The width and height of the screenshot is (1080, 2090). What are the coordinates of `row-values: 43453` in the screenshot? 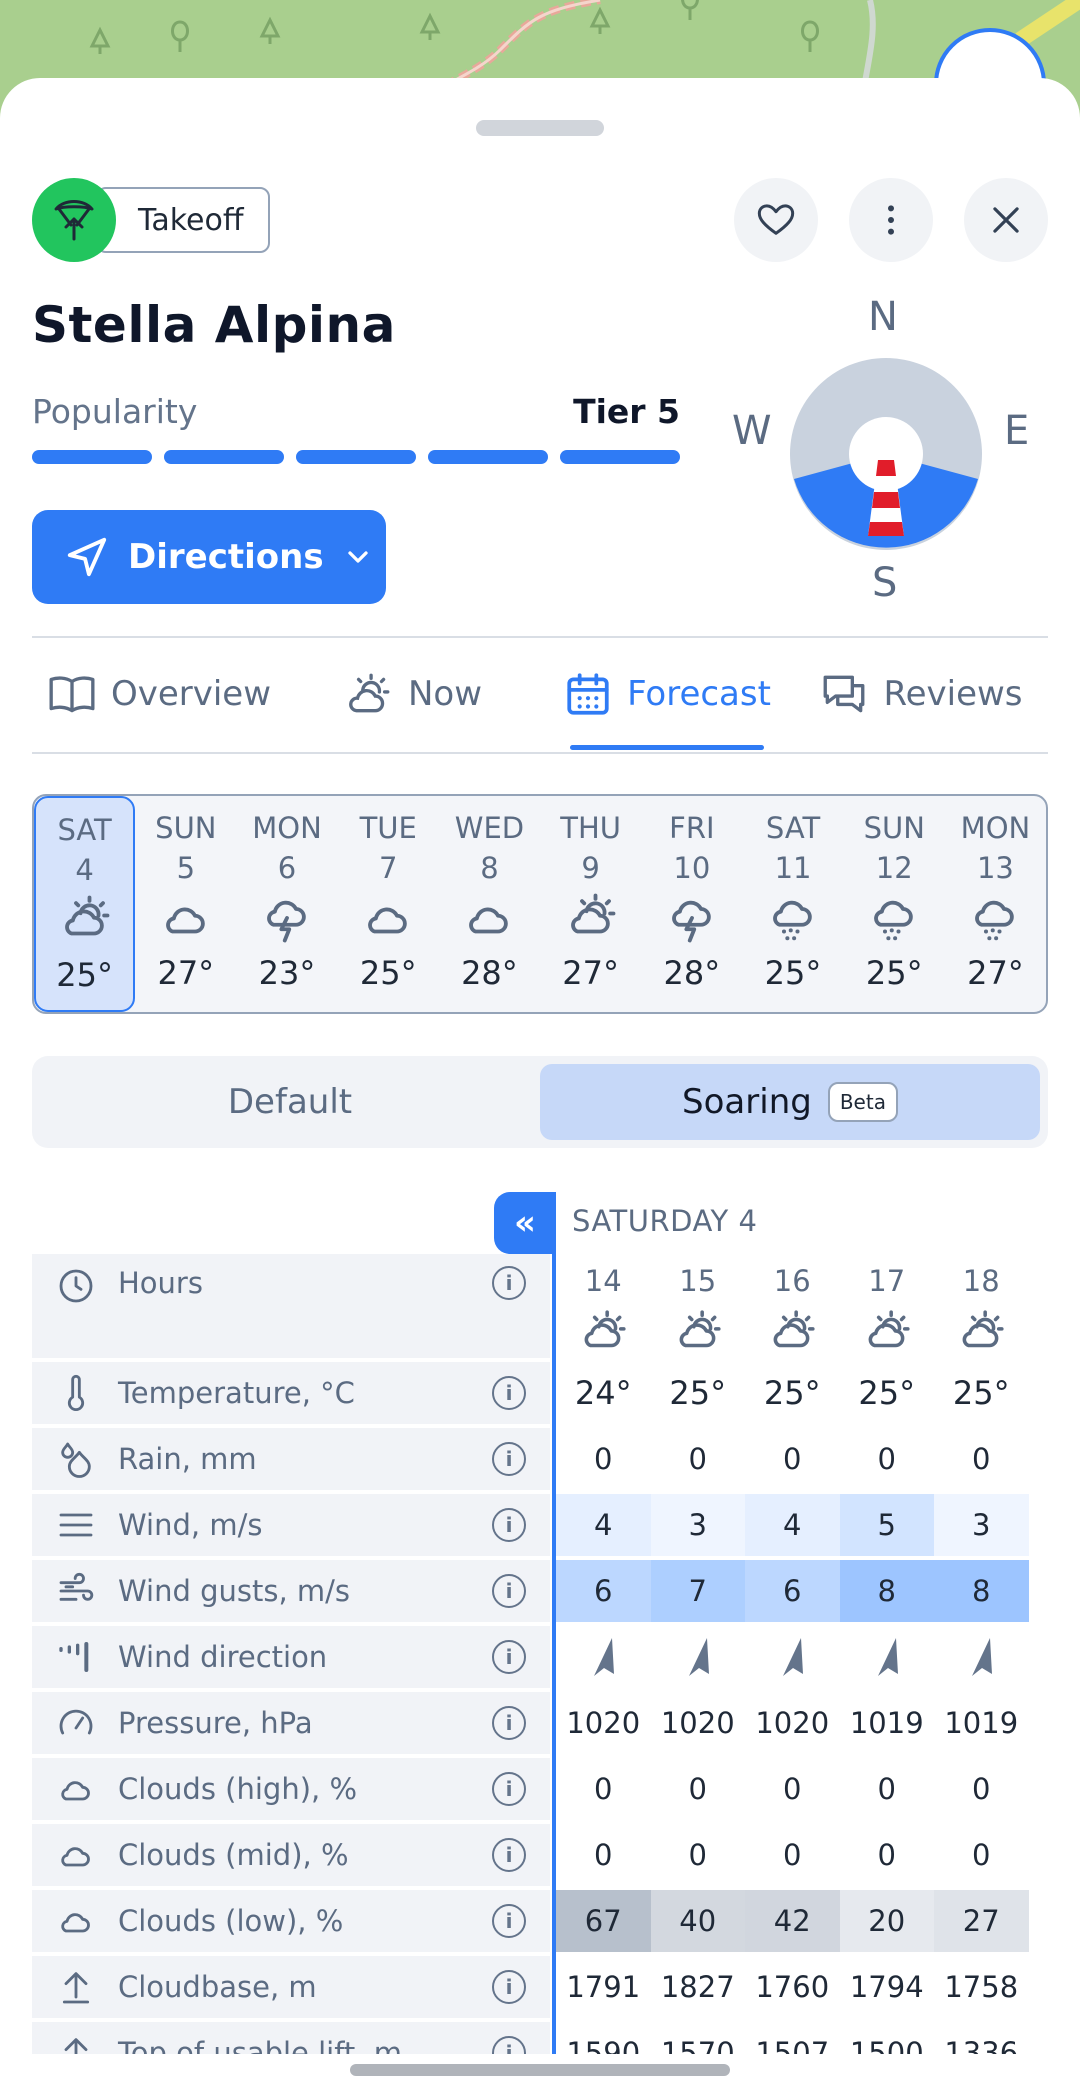 It's located at (792, 1525).